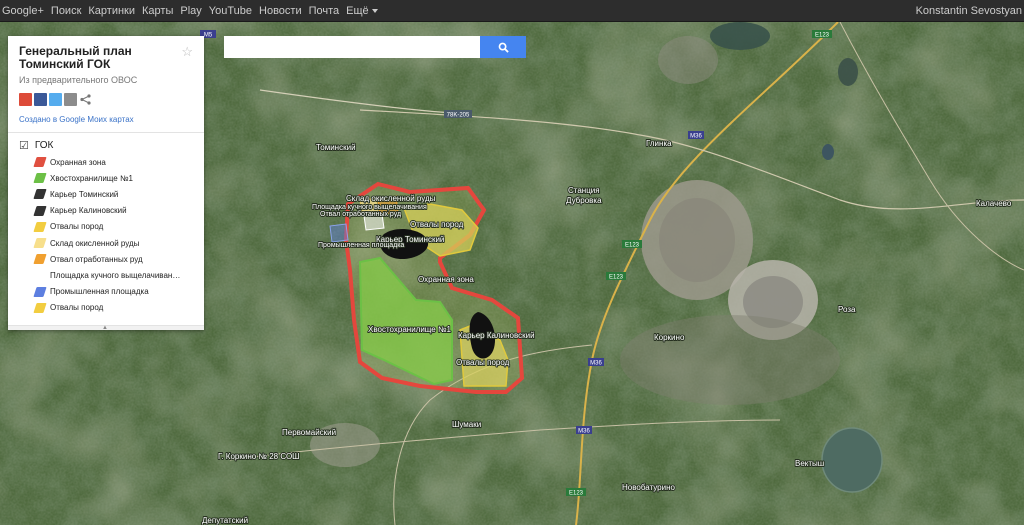 The width and height of the screenshot is (1024, 525). I want to click on nav-link-images: Картинки, so click(111, 11).